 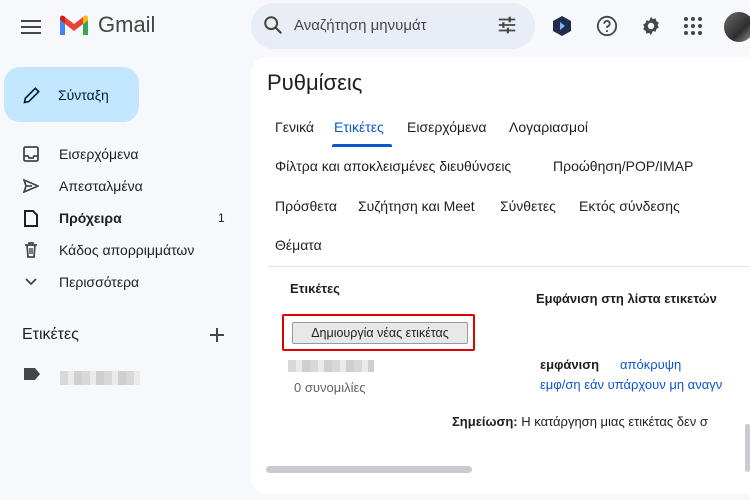 I want to click on tab-accounts: Λογαριασμοί, so click(x=548, y=127).